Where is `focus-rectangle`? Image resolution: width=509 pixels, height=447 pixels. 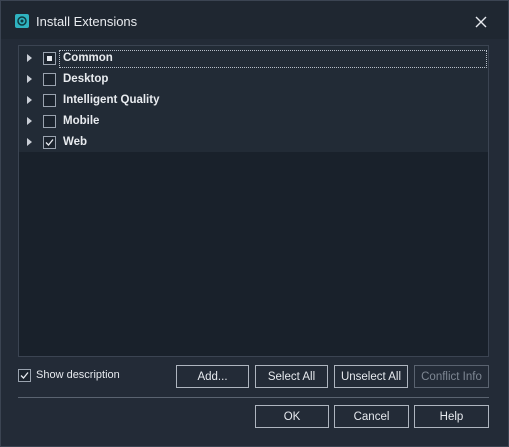 focus-rectangle is located at coordinates (273, 59).